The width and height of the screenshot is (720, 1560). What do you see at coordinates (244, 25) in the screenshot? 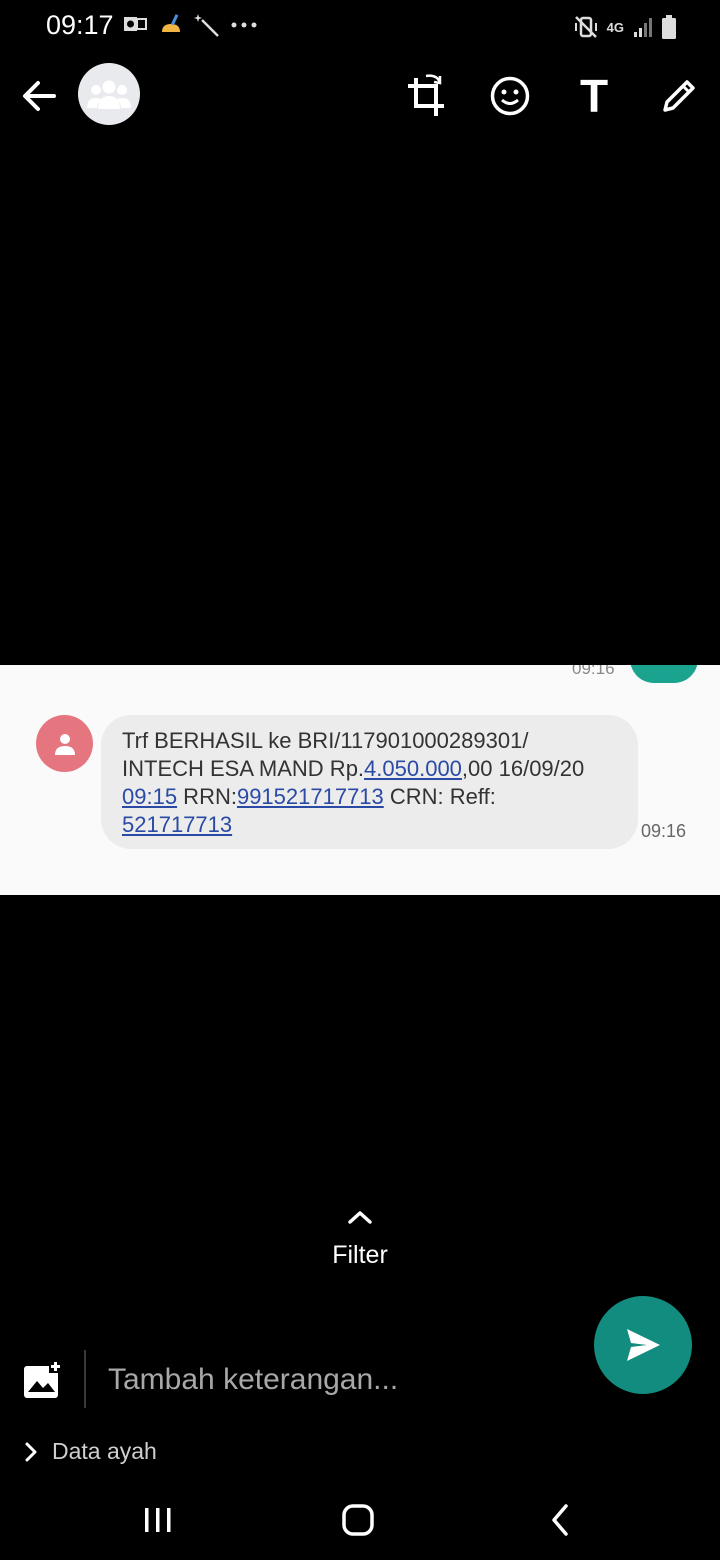
I see `more-dots-icon` at bounding box center [244, 25].